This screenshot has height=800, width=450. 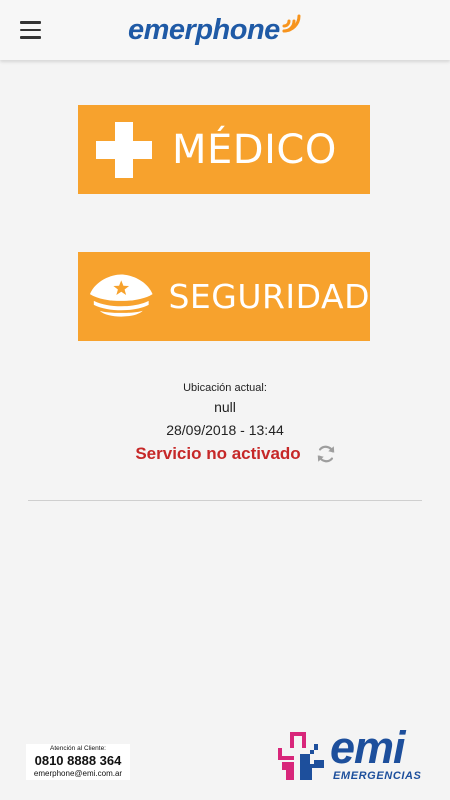 What do you see at coordinates (254, 149) in the screenshot?
I see `medico-label: MÉDICO` at bounding box center [254, 149].